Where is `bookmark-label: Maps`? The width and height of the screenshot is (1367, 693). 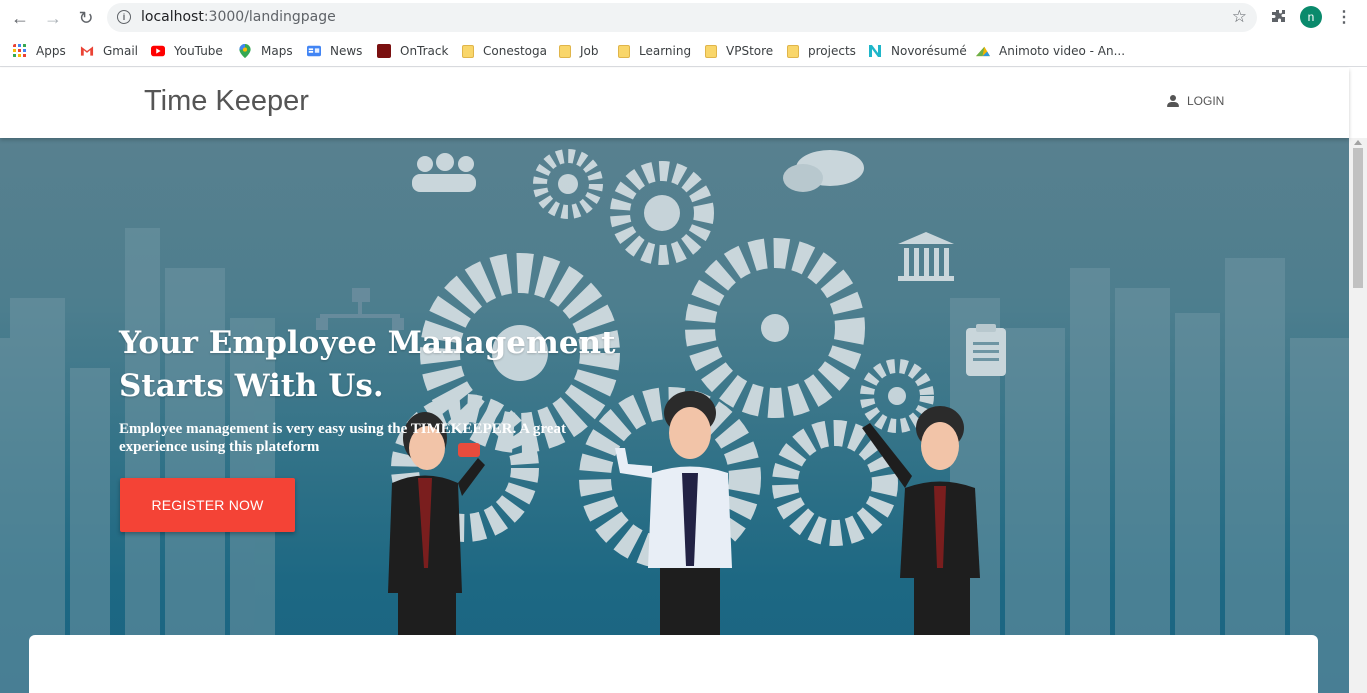 bookmark-label: Maps is located at coordinates (277, 51).